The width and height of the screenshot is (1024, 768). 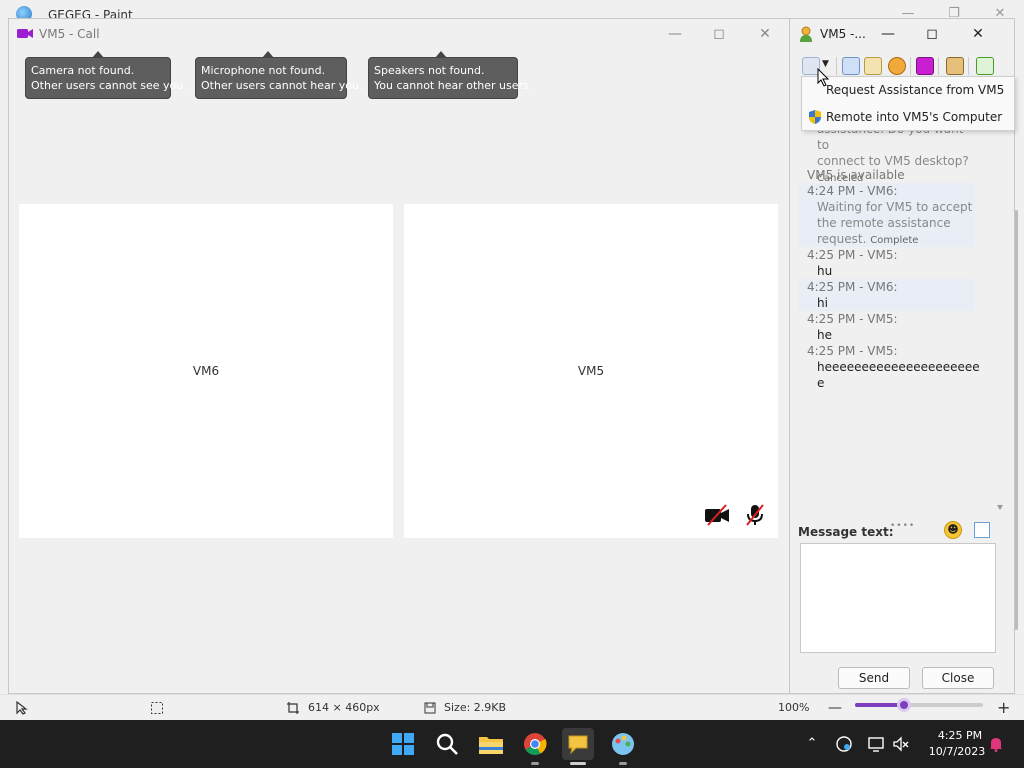 What do you see at coordinates (794, 707) in the screenshot?
I see `zoom-level-text: 100%` at bounding box center [794, 707].